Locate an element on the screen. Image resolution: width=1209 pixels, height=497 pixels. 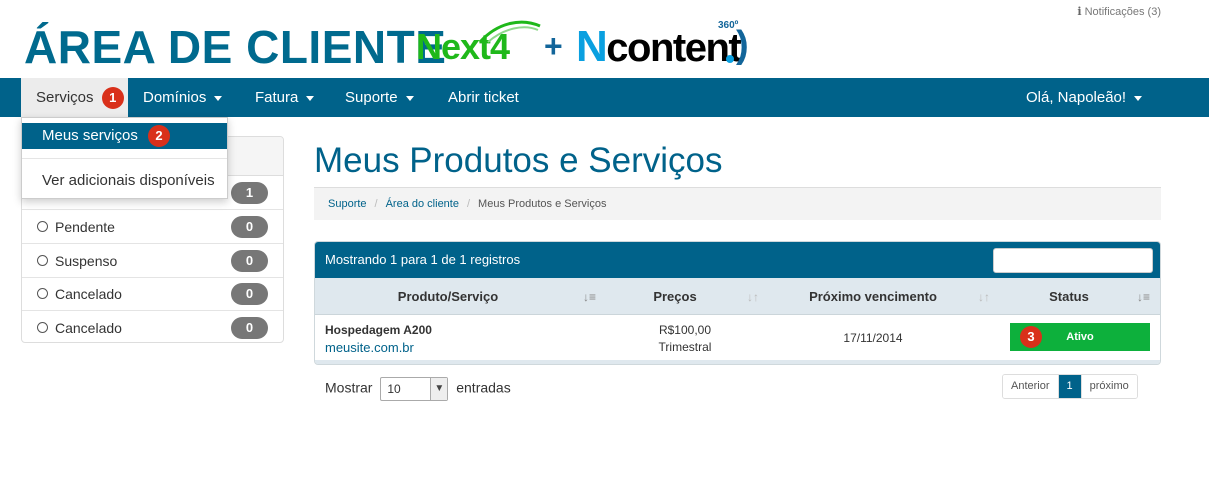
nav-servicos: Serviços 1 is located at coordinates (74, 97).